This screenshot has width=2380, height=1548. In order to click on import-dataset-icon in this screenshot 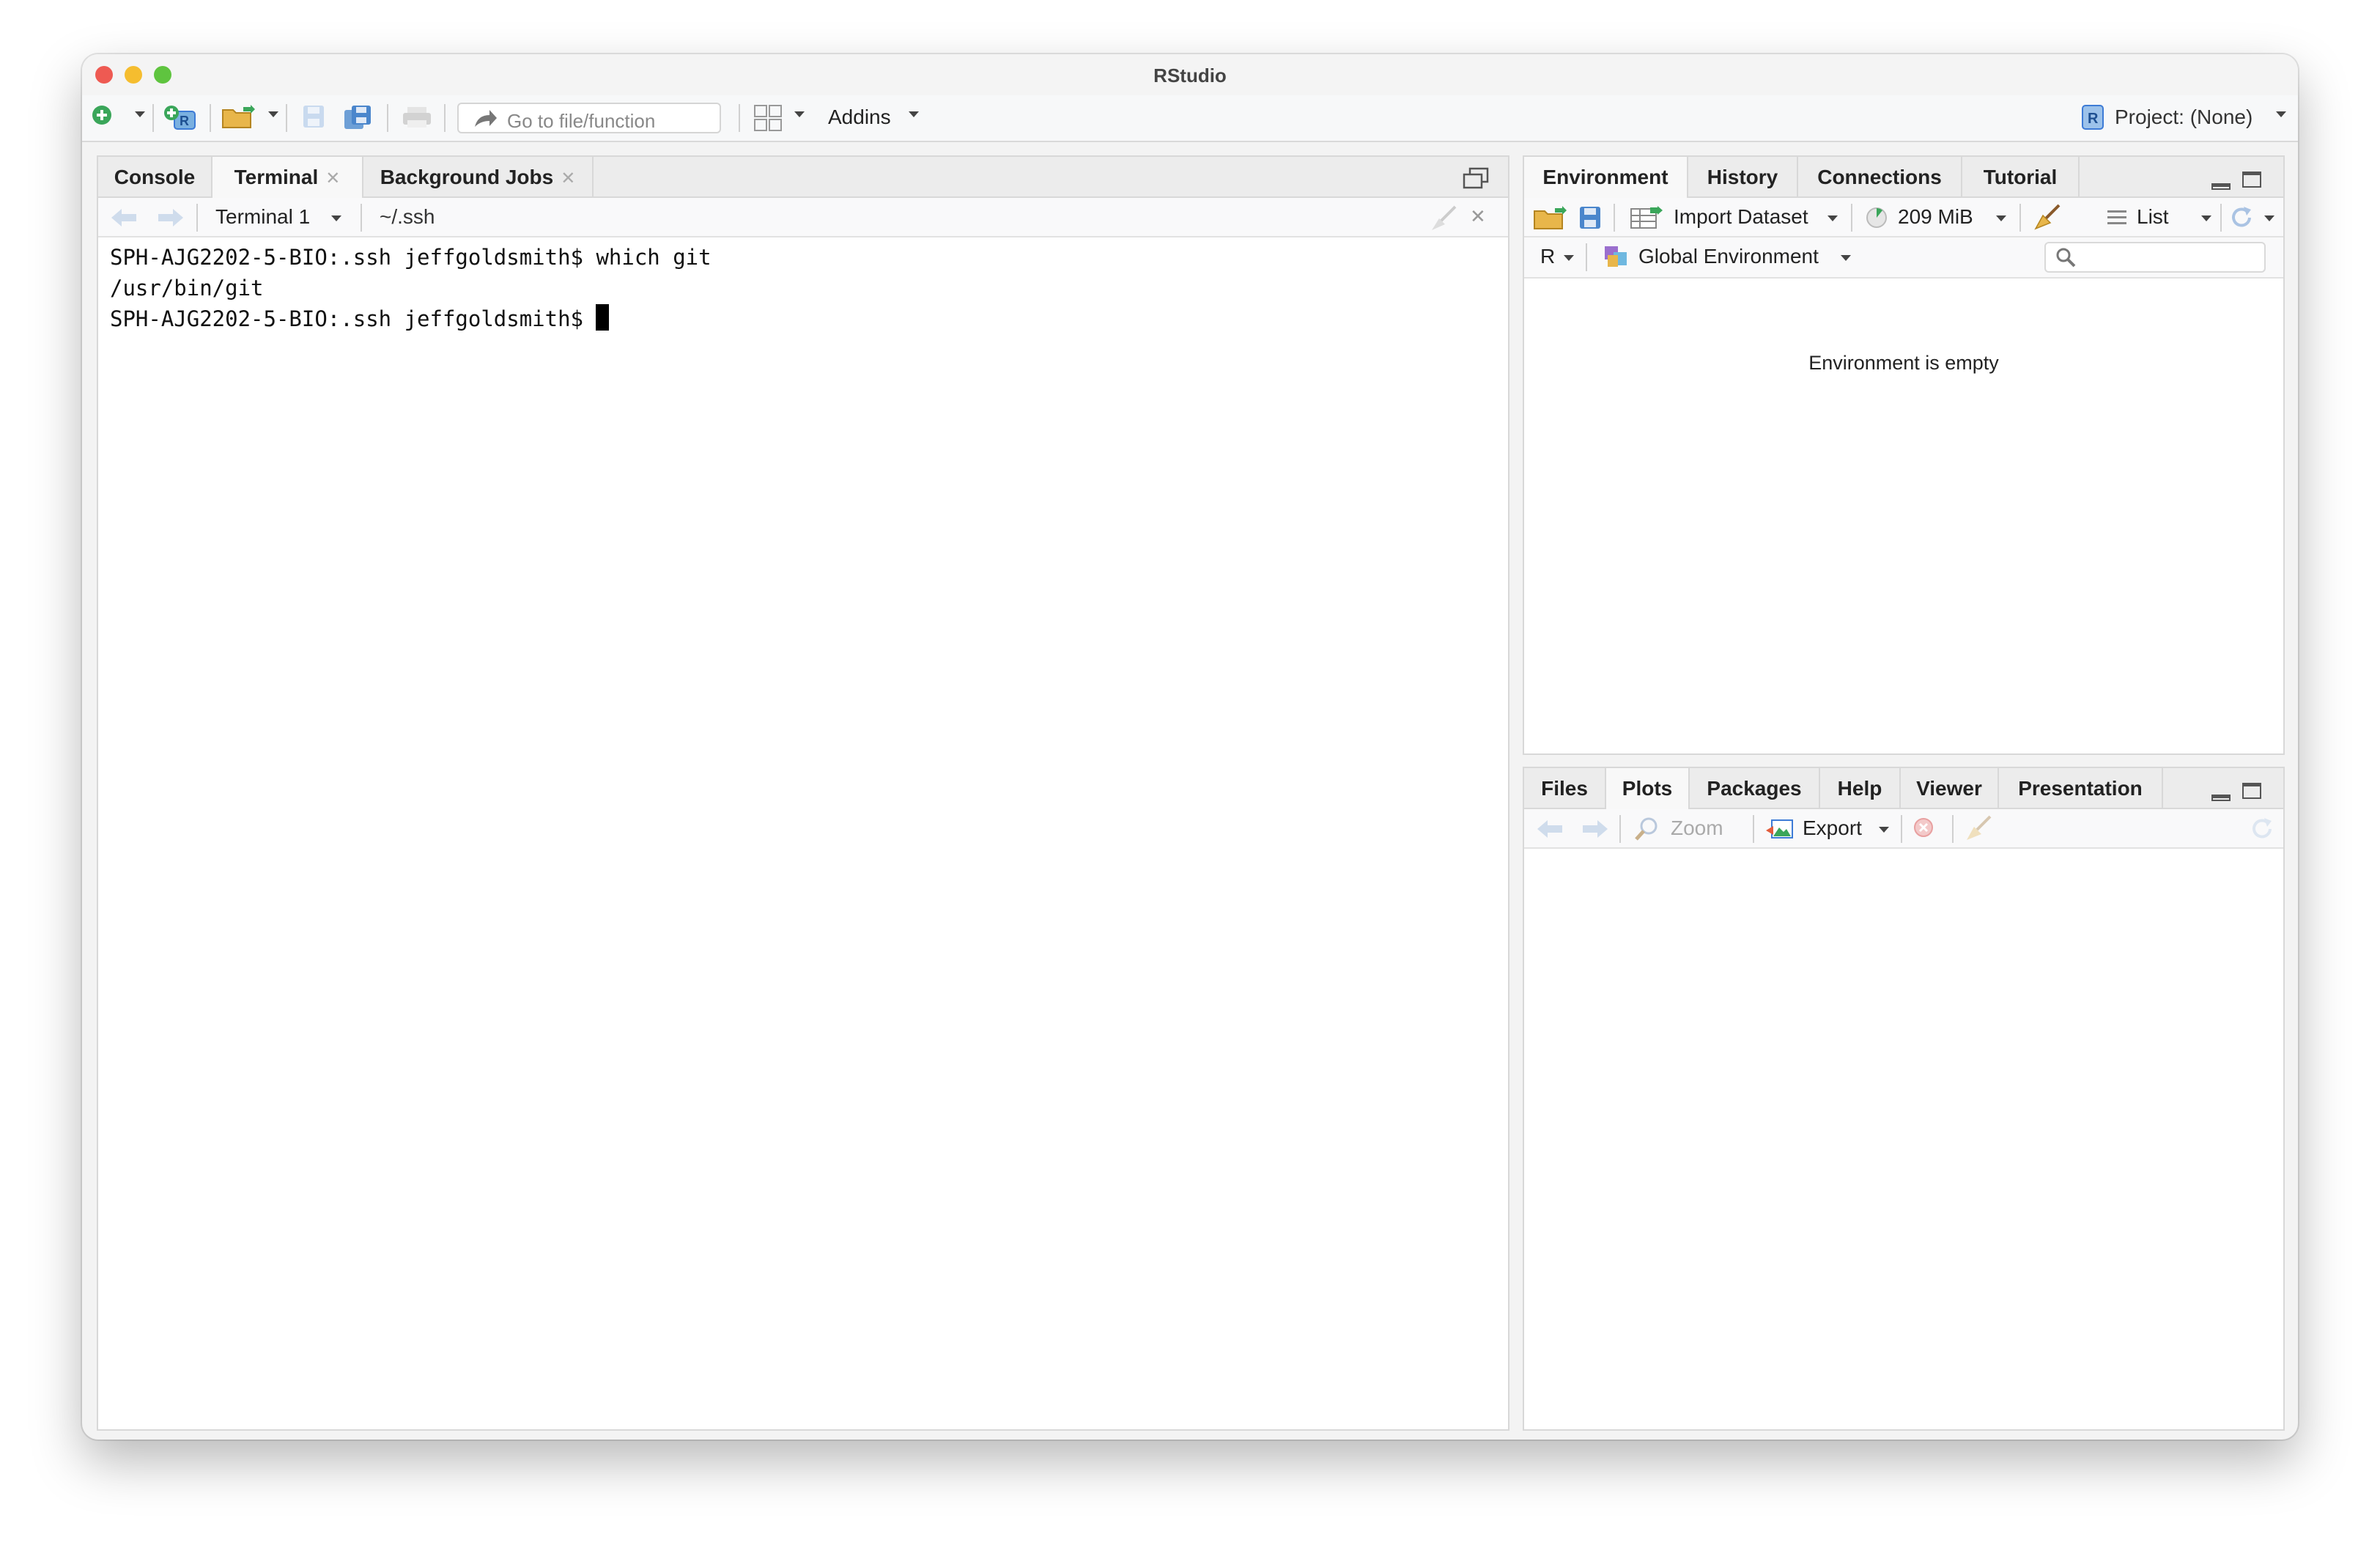, I will do `click(1646, 217)`.